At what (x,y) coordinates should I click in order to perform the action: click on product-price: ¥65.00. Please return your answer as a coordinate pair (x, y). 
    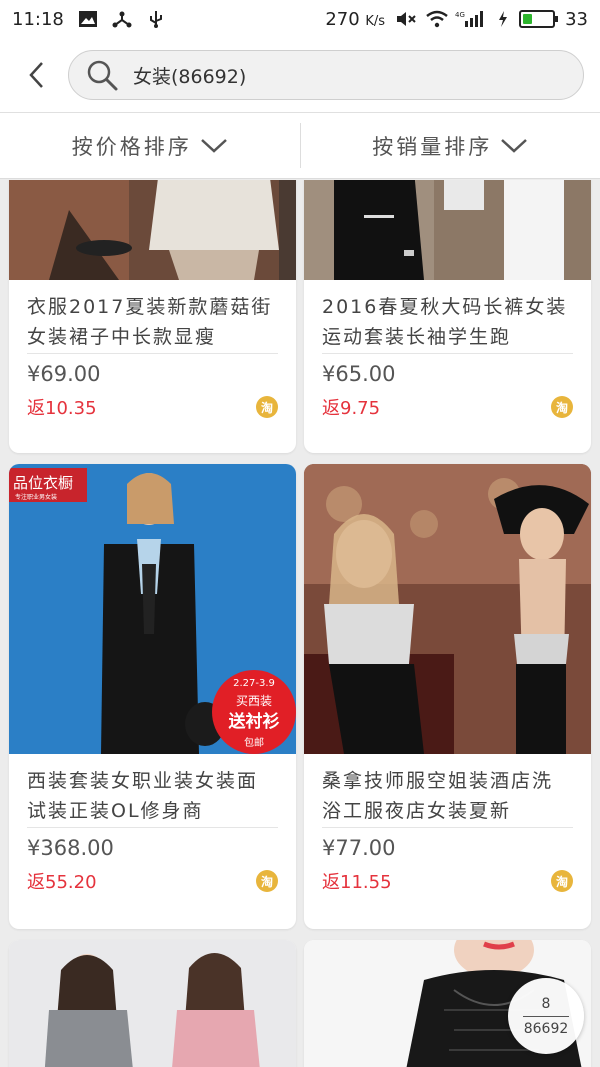
    Looking at the image, I should click on (359, 374).